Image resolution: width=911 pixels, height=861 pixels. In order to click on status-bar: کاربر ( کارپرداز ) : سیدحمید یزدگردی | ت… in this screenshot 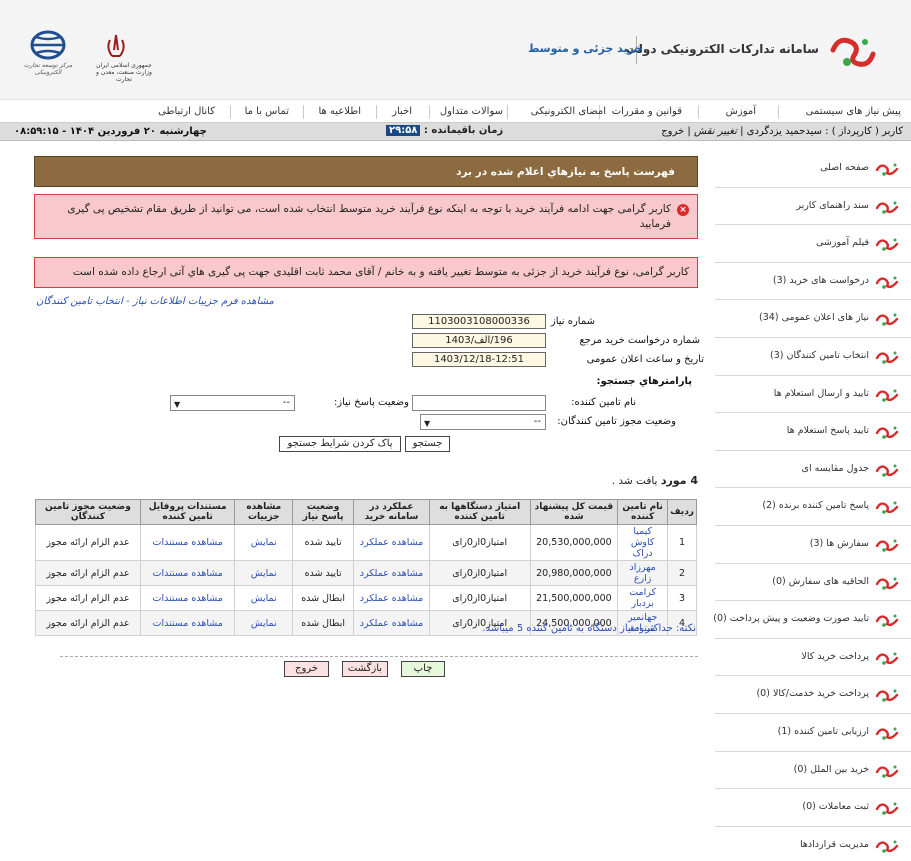, I will do `click(455, 132)`.